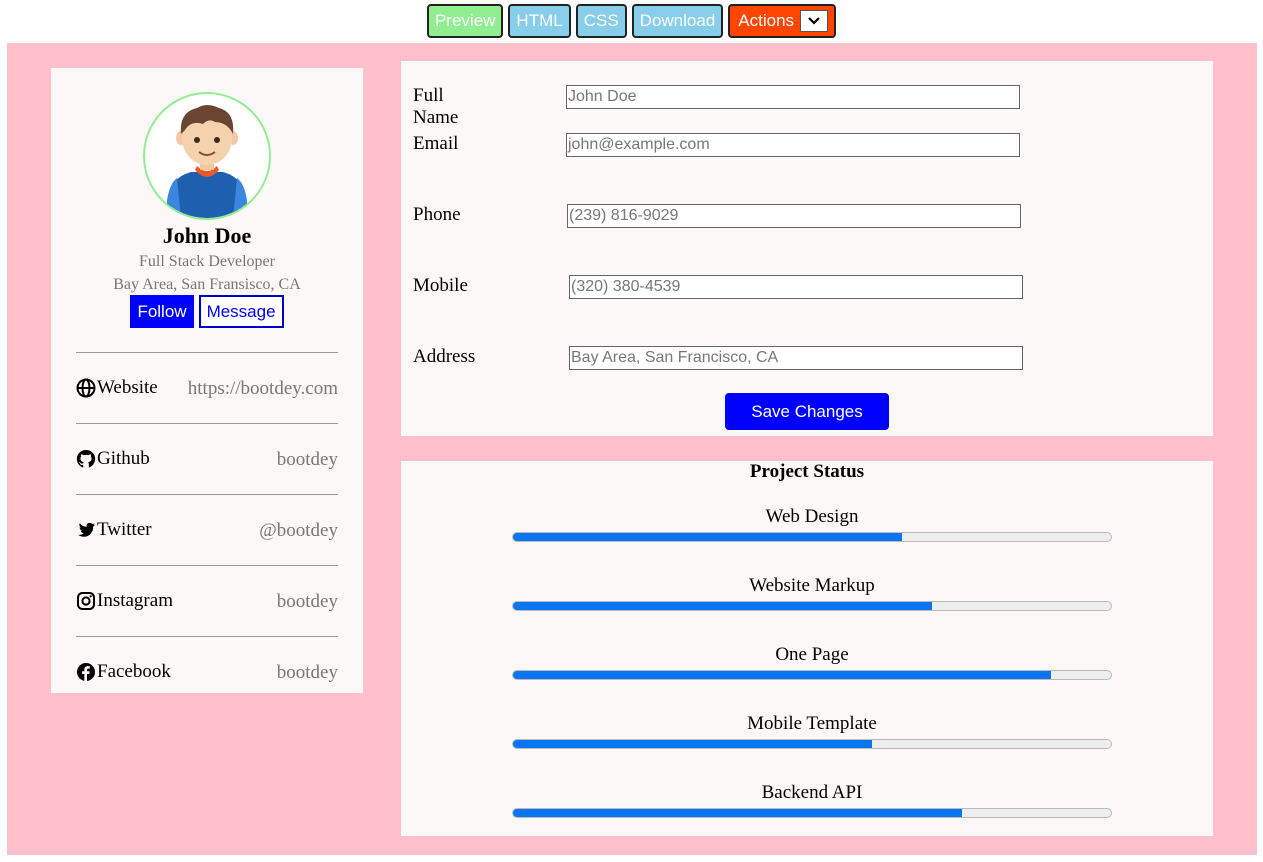 This screenshot has width=1263, height=862. I want to click on social-value: @bootdey, so click(298, 530).